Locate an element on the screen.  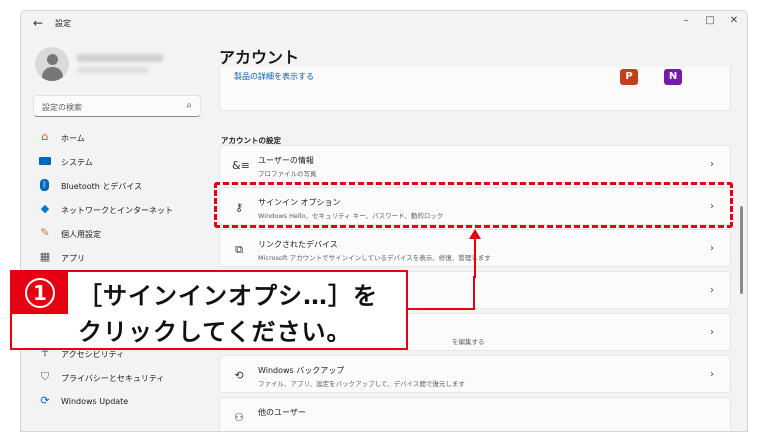
instruction-line-2: クリックしてください。 is located at coordinates (215, 332).